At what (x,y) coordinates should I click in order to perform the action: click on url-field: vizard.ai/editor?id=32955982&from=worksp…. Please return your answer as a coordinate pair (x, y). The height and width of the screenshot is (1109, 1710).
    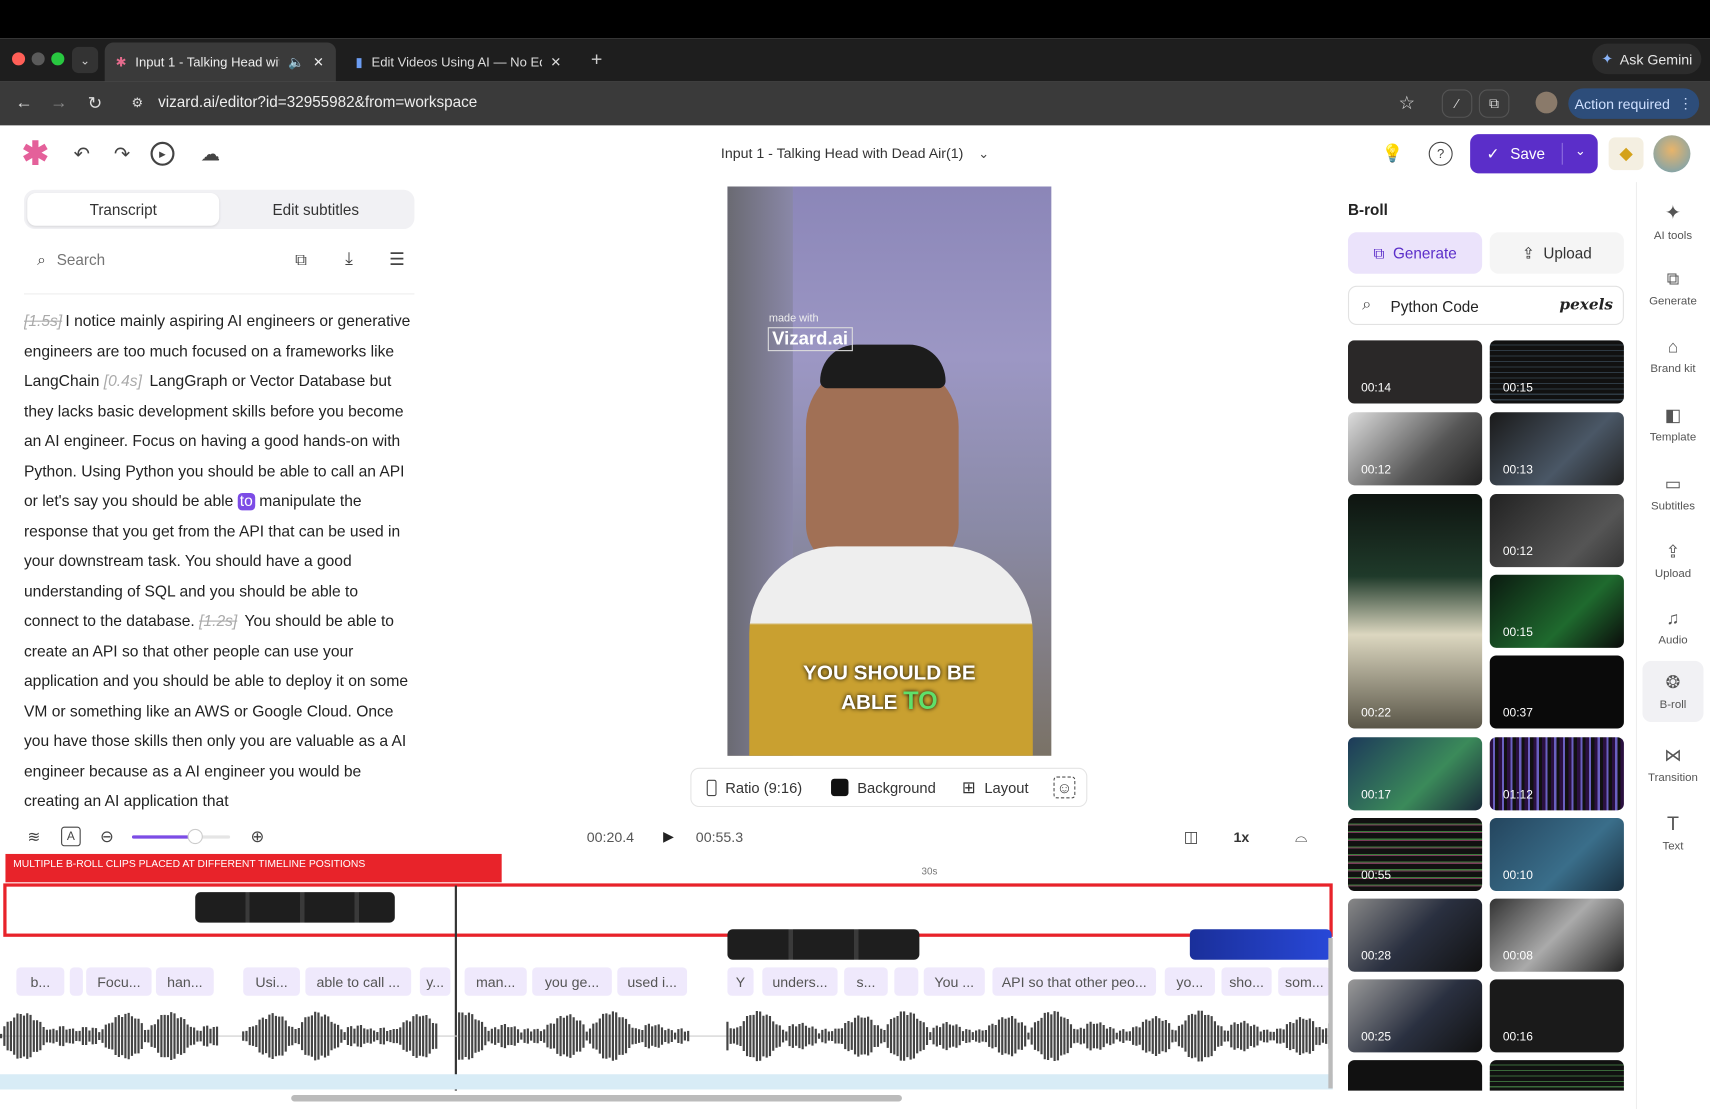
    Looking at the image, I should click on (317, 101).